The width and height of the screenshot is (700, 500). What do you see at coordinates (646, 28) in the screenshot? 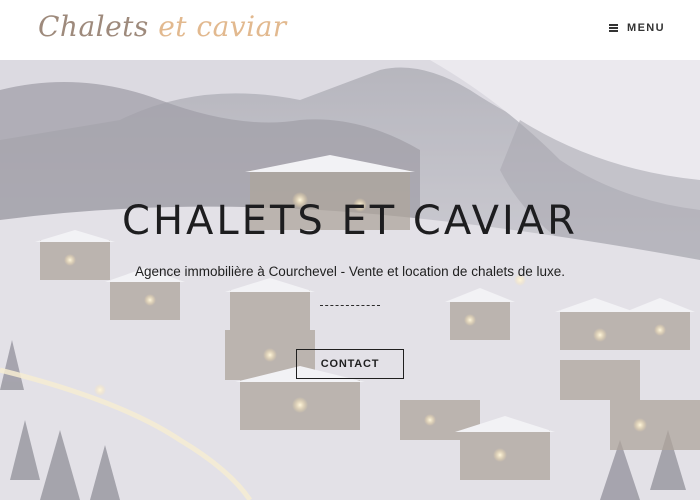
I see `menu-label: MENU` at bounding box center [646, 28].